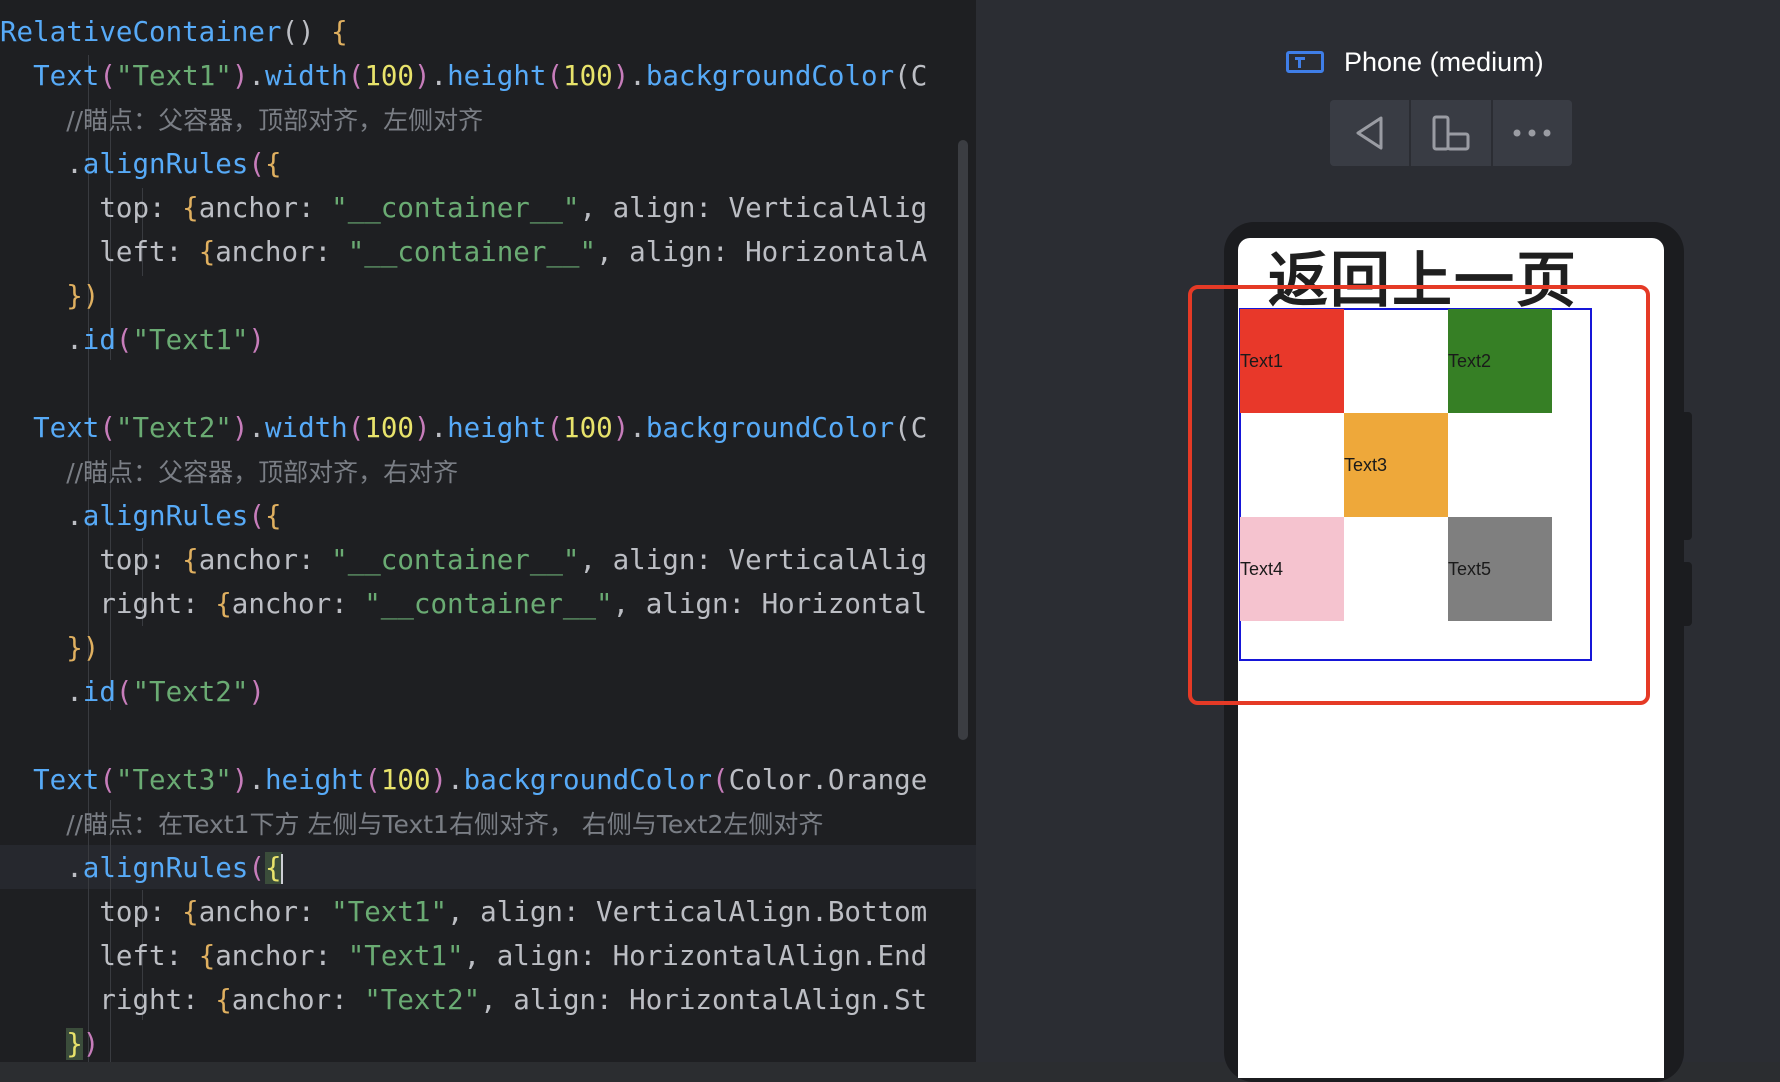  Describe the element at coordinates (488, 824) in the screenshot. I see `code-line: //瞄点：在Text1下方 左侧与Text1右侧对齐， 右侧与Text2左侧对齐` at that location.